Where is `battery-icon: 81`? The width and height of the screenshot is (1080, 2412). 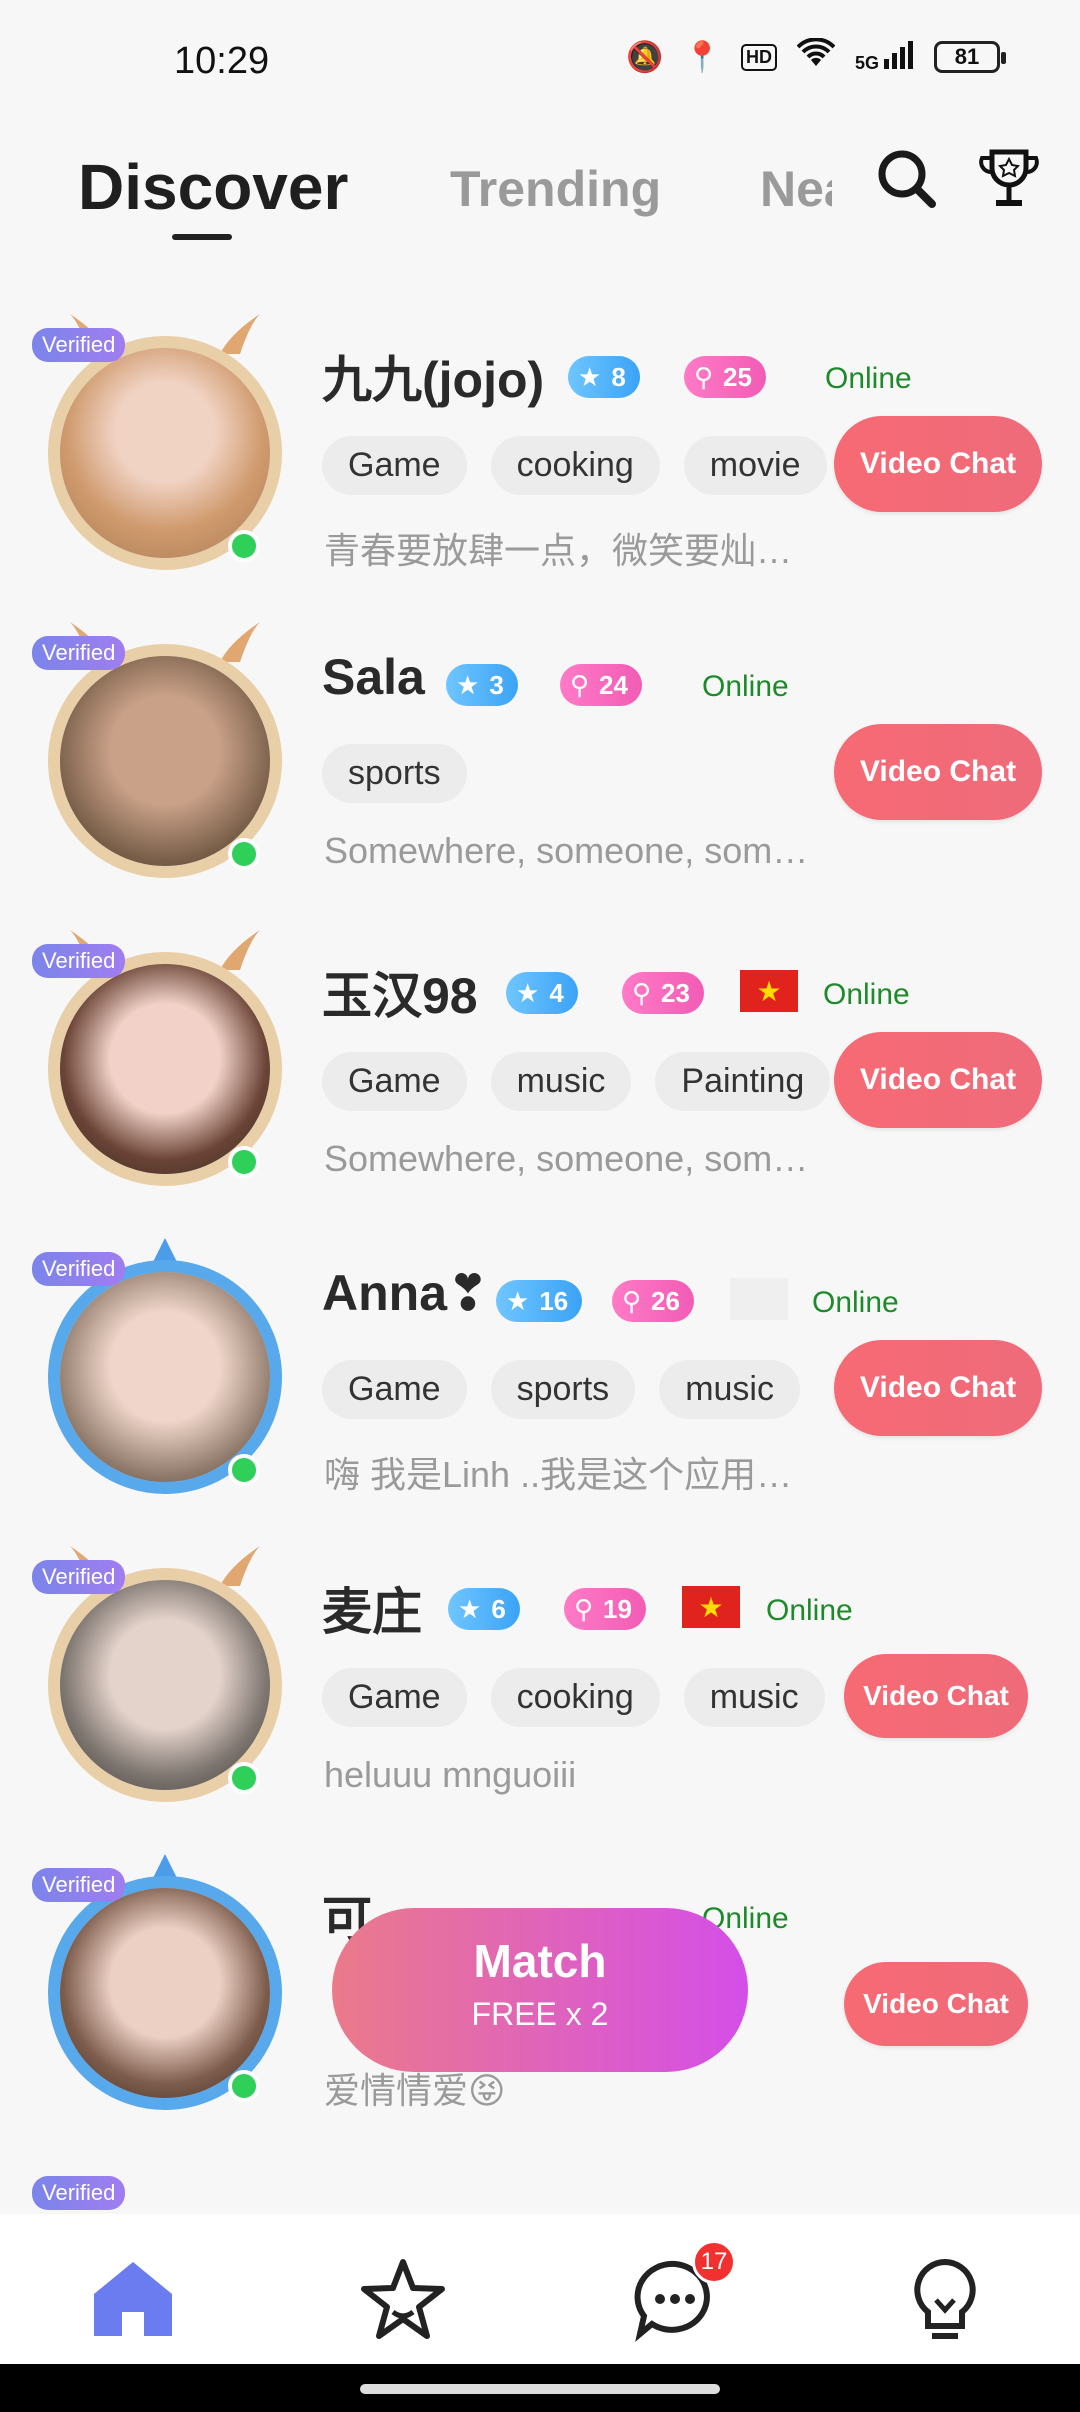 battery-icon: 81 is located at coordinates (970, 57).